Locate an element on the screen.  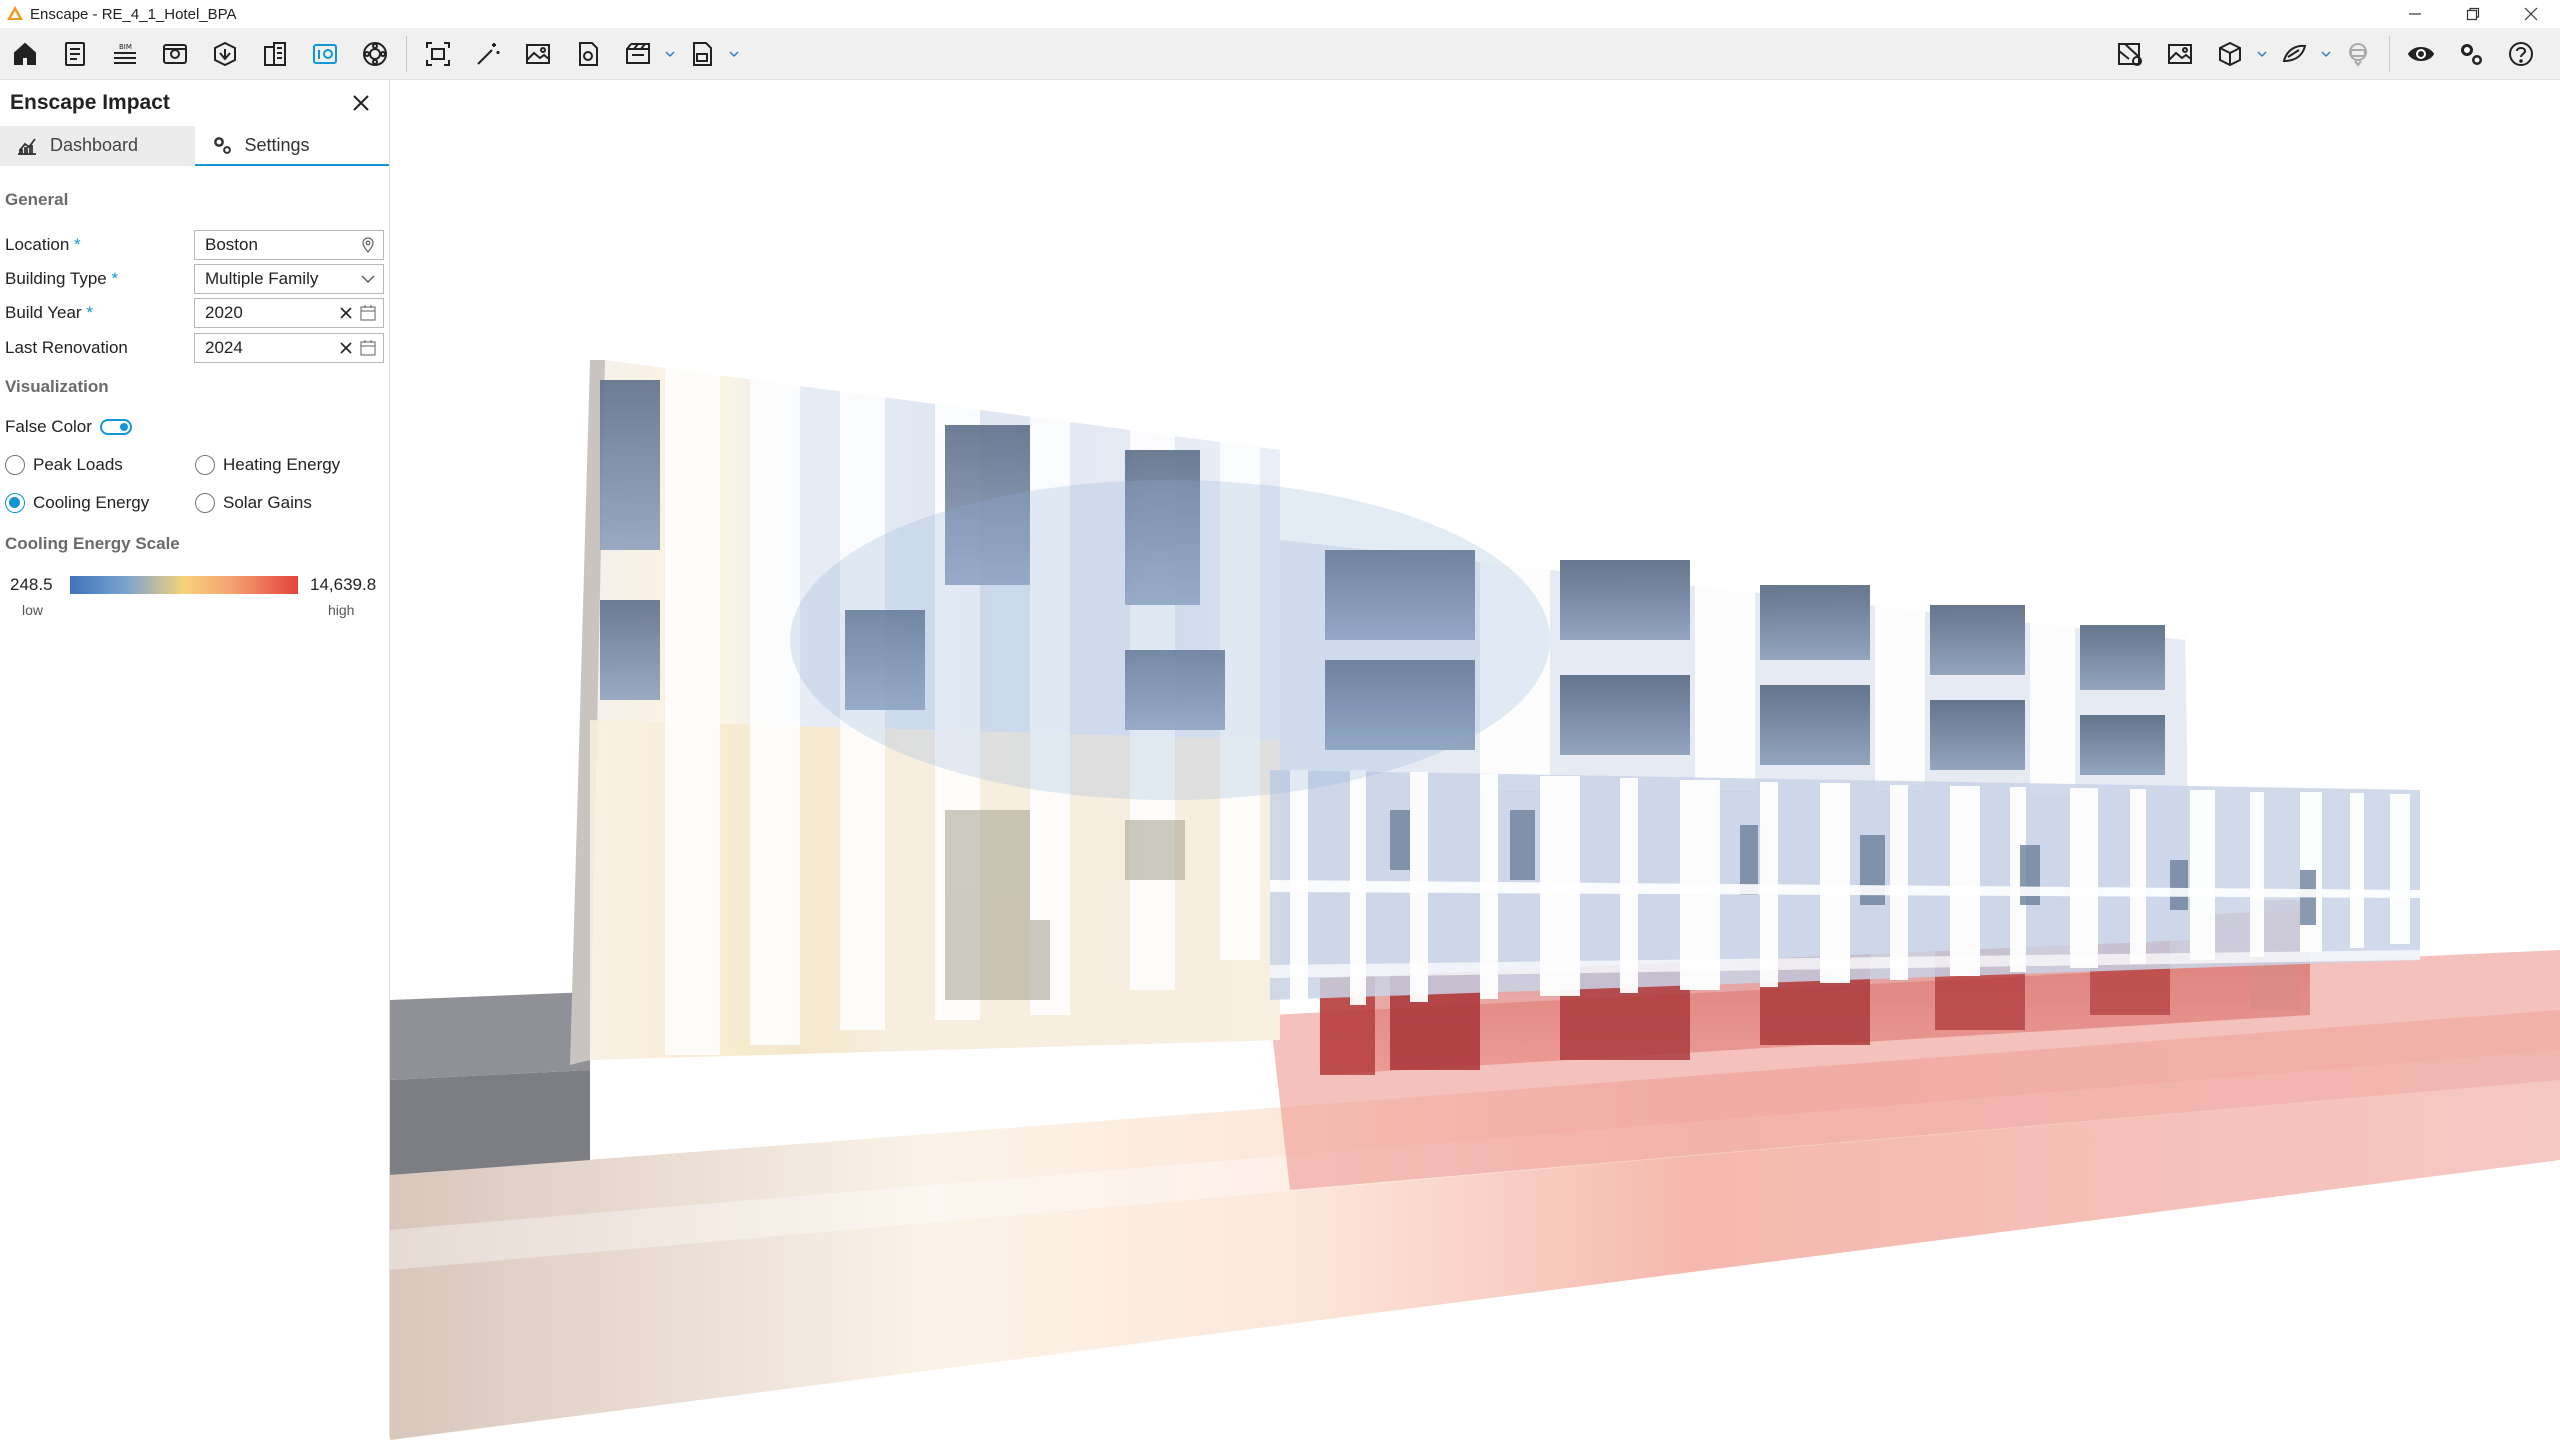
video-button is located at coordinates (588, 54).